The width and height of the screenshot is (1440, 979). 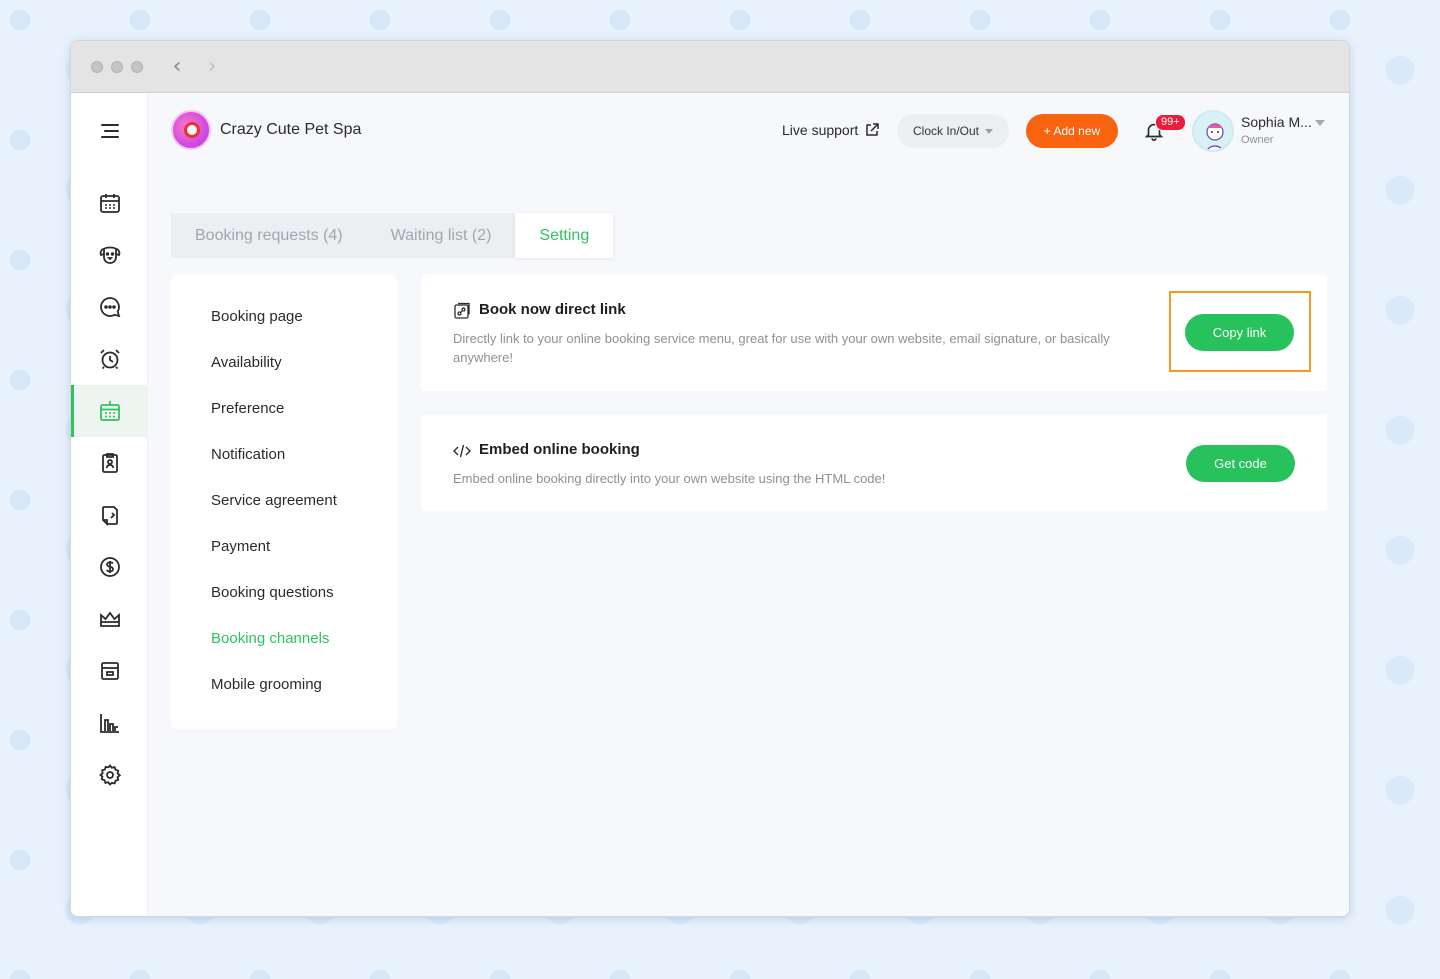 I want to click on live-support-link: Live support, so click(x=831, y=130).